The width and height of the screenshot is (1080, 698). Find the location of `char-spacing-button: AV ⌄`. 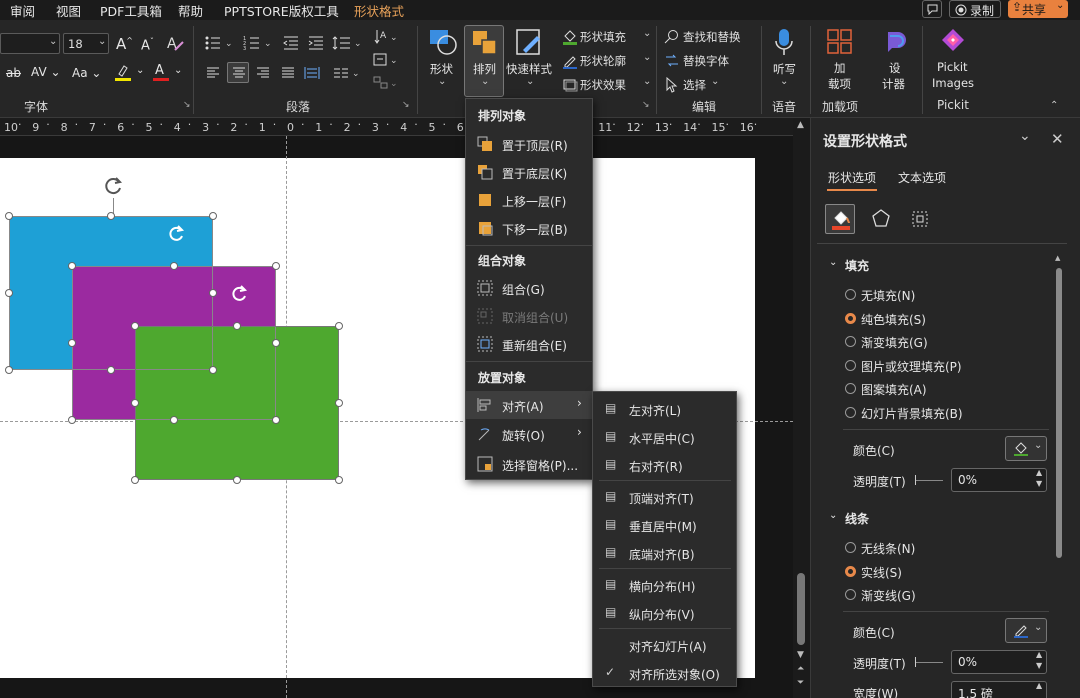

char-spacing-button: AV ⌄ is located at coordinates (46, 72).